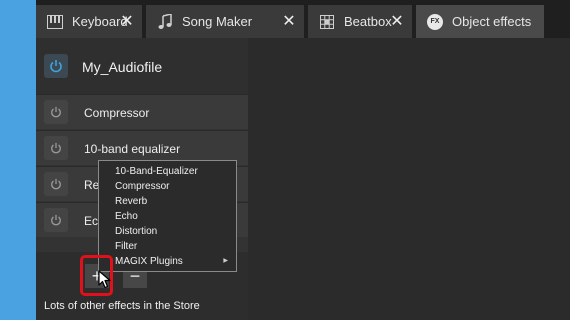 The width and height of the screenshot is (570, 320). Describe the element at coordinates (117, 113) in the screenshot. I see `effect-label: Compressor` at that location.